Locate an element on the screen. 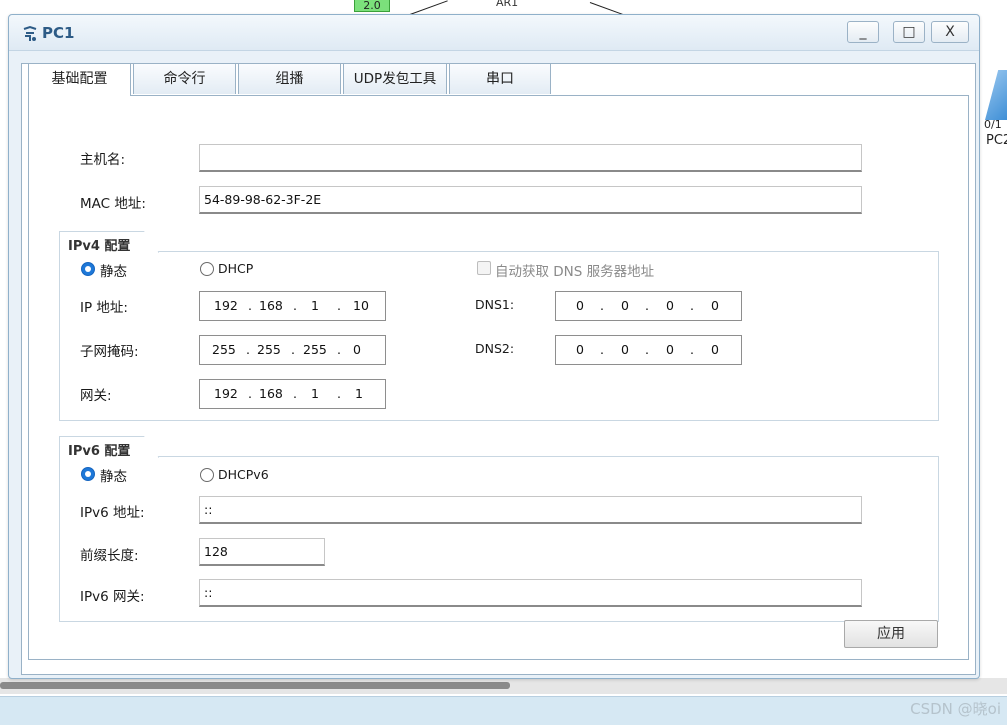 The width and height of the screenshot is (1007, 725). hostname-label: 主机名: is located at coordinates (103, 160).